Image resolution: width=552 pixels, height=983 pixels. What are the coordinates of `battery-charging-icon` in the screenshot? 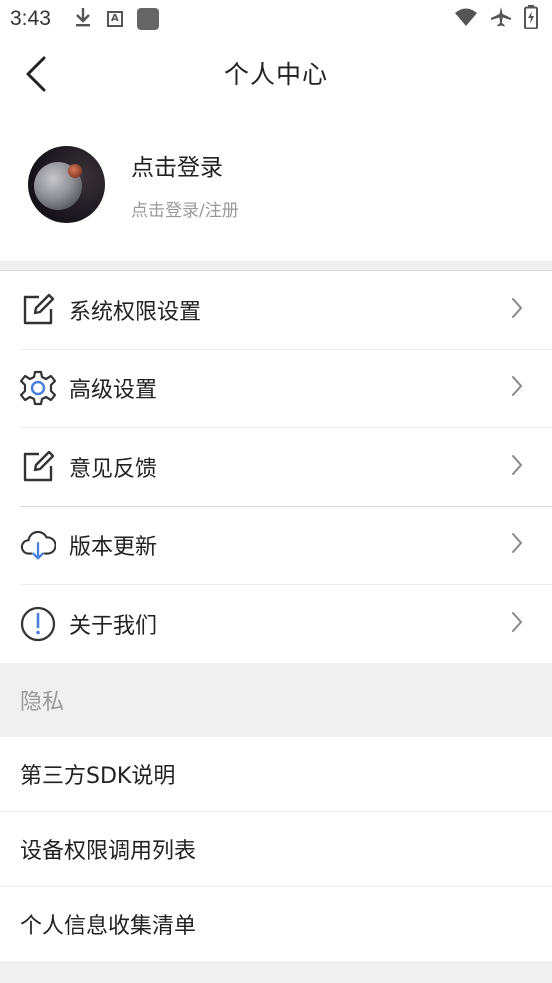 It's located at (531, 19).